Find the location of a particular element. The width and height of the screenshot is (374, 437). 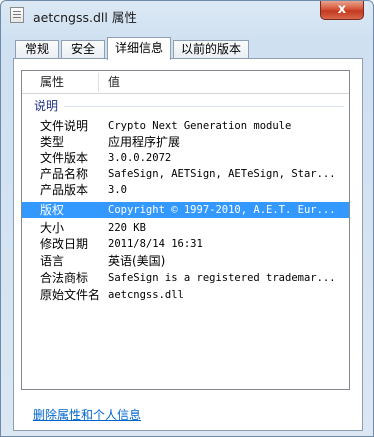

row-key: 产品版本 is located at coordinates (64, 190).